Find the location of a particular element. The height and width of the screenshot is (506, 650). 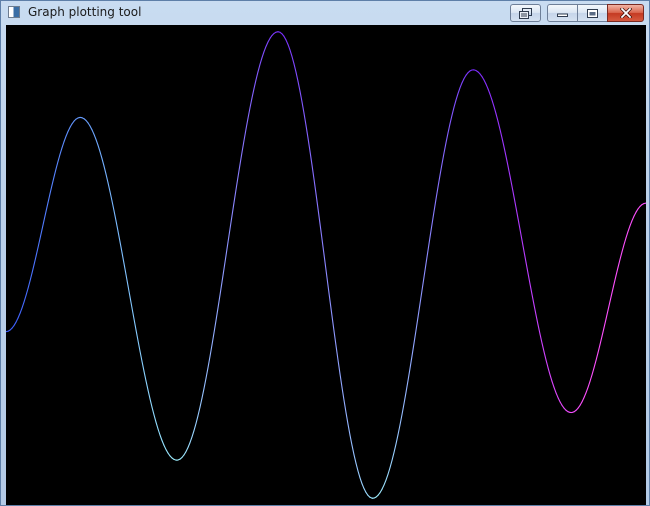

close-button is located at coordinates (625, 13).